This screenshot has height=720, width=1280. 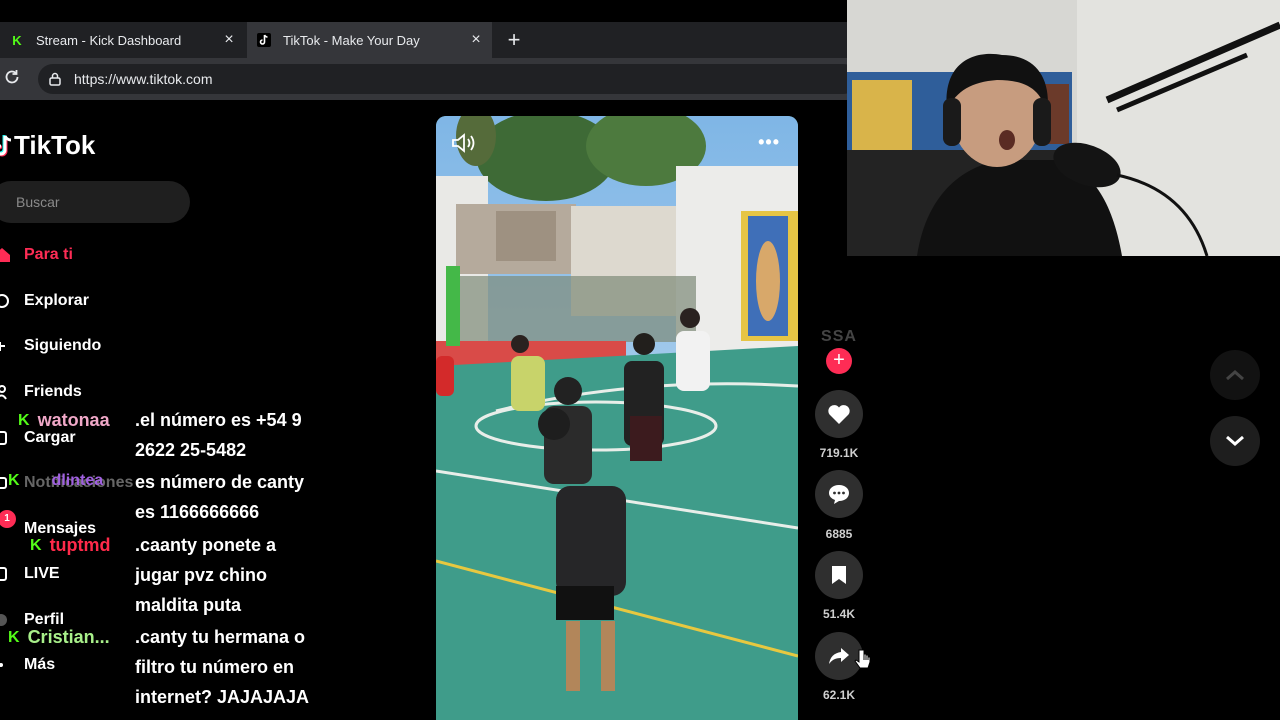 I want to click on tiktok-logo: TikTok, so click(x=47, y=145).